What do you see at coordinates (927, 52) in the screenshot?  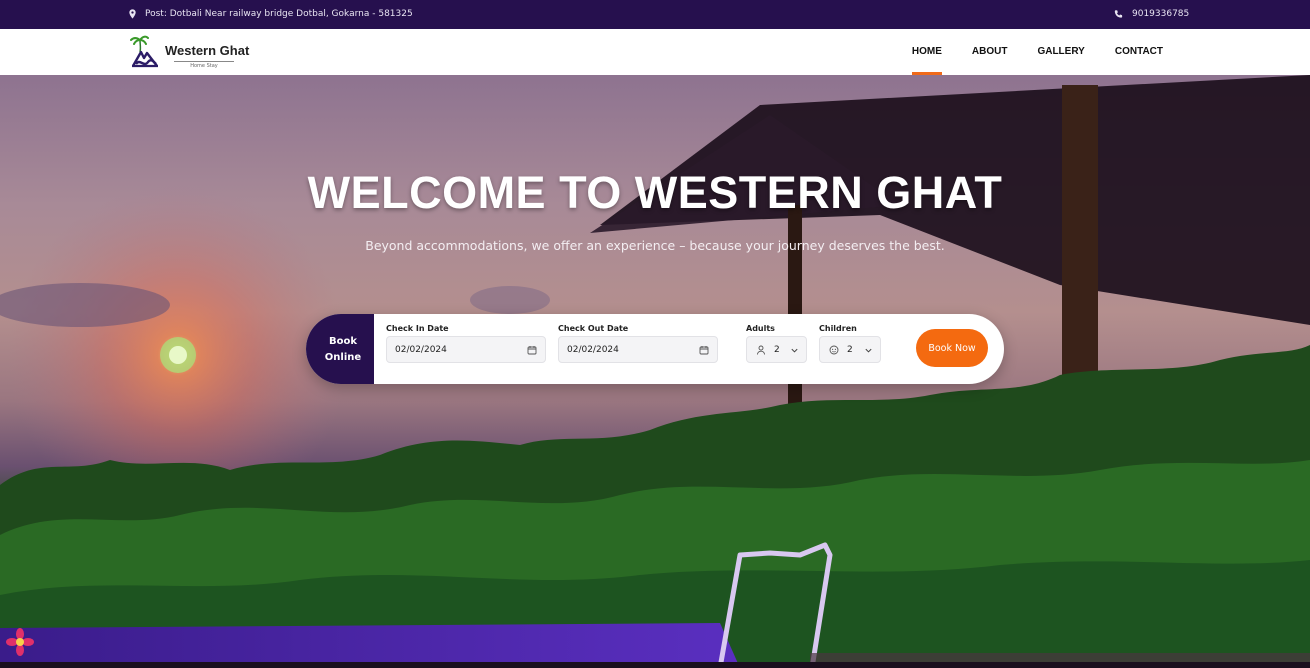 I see `nav-home-link: HOME` at bounding box center [927, 52].